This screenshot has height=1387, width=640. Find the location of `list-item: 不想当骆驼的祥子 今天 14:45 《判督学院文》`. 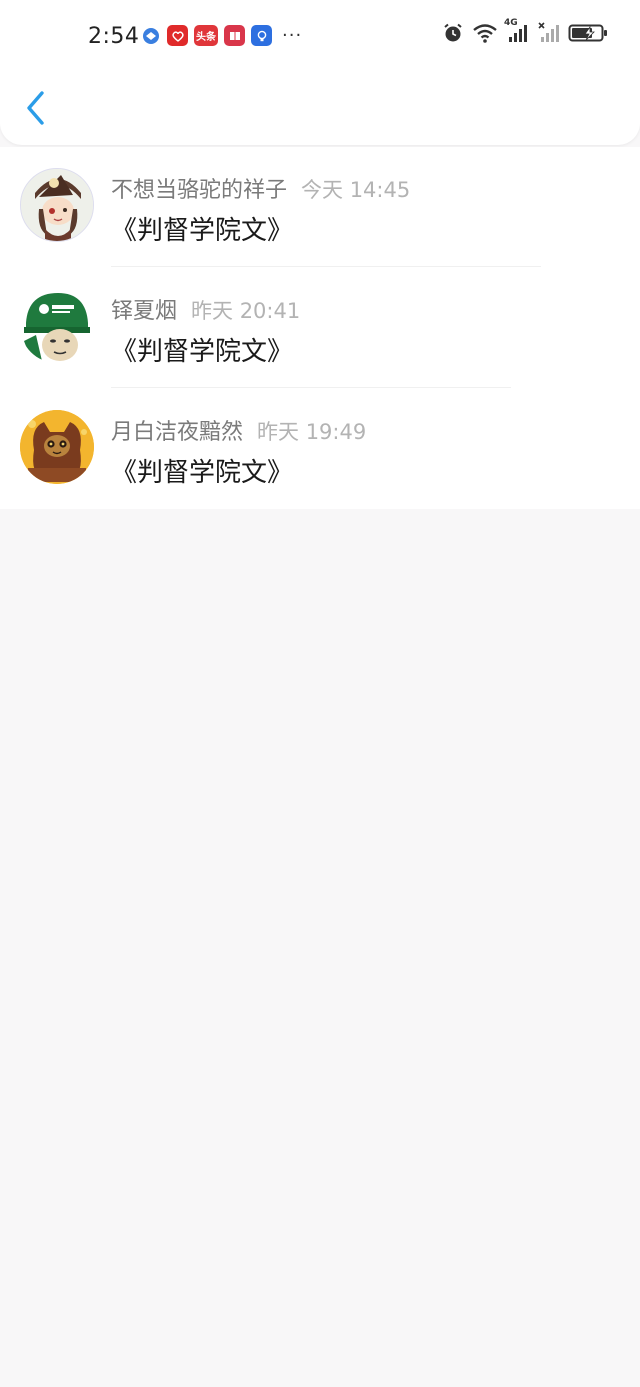

list-item: 不想当骆驼的祥子 今天 14:45 《判督学院文》 is located at coordinates (320, 207).